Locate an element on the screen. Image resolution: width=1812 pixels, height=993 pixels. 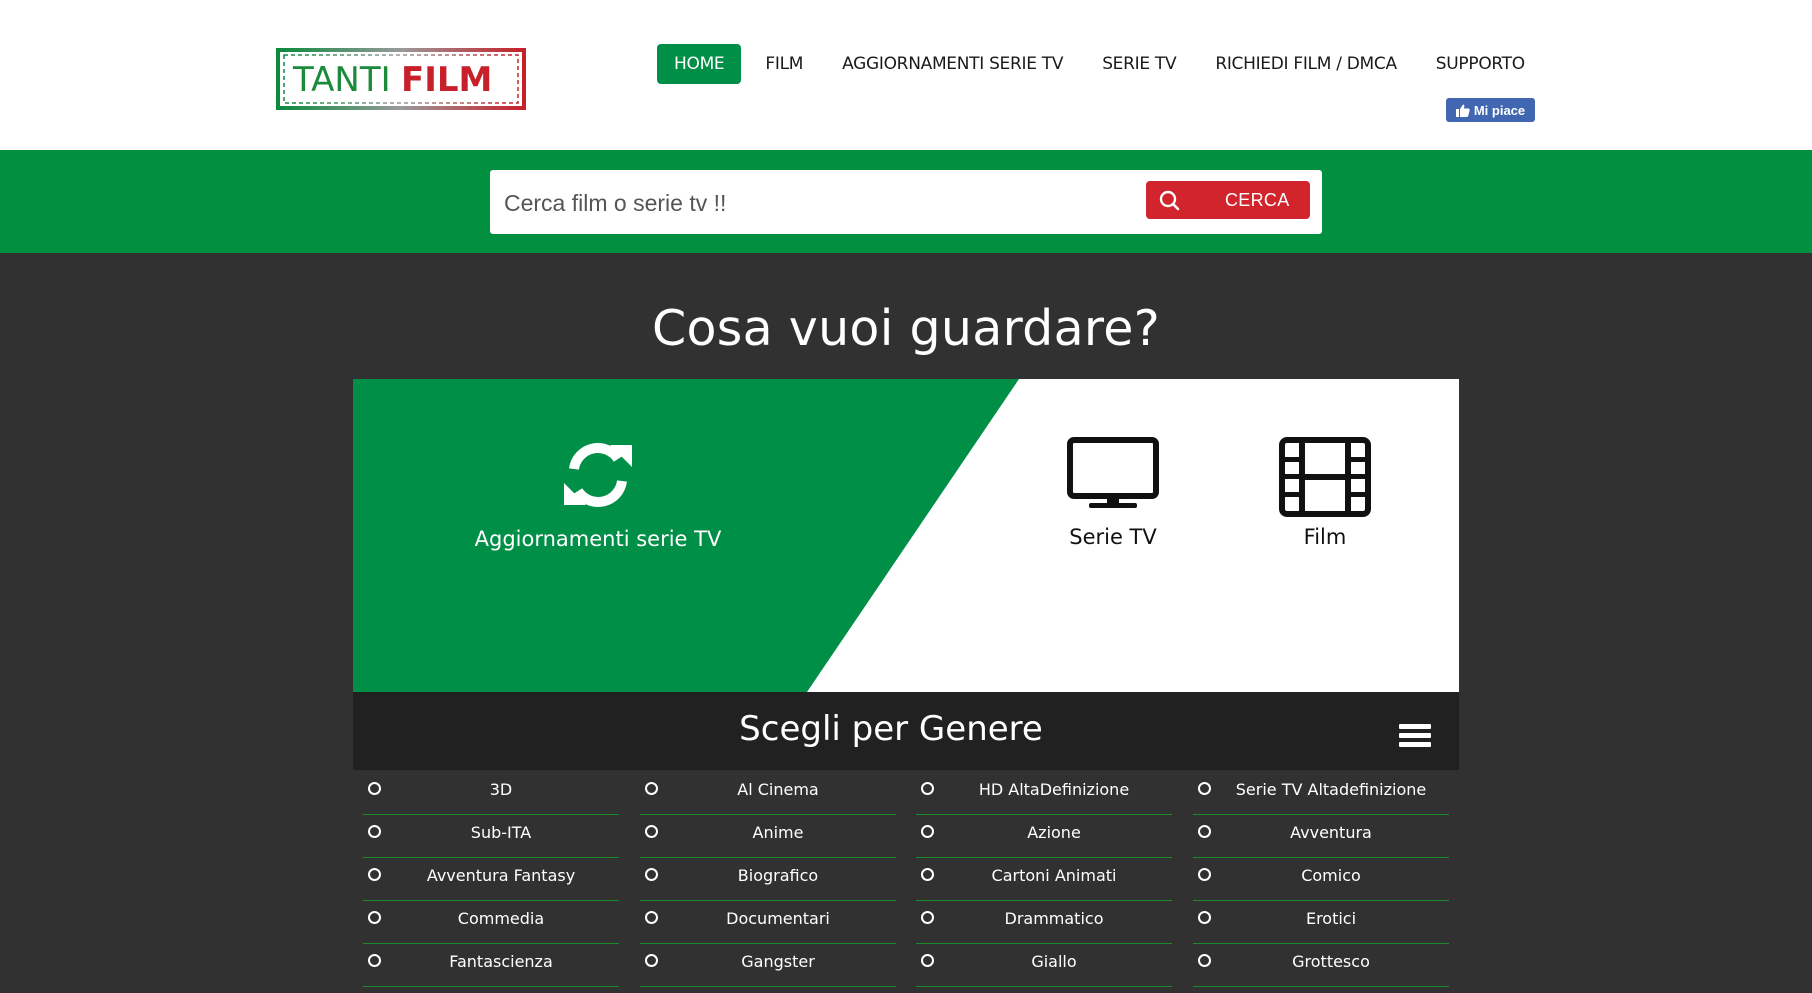
facebook-like-button: Mi piace is located at coordinates (1490, 110).